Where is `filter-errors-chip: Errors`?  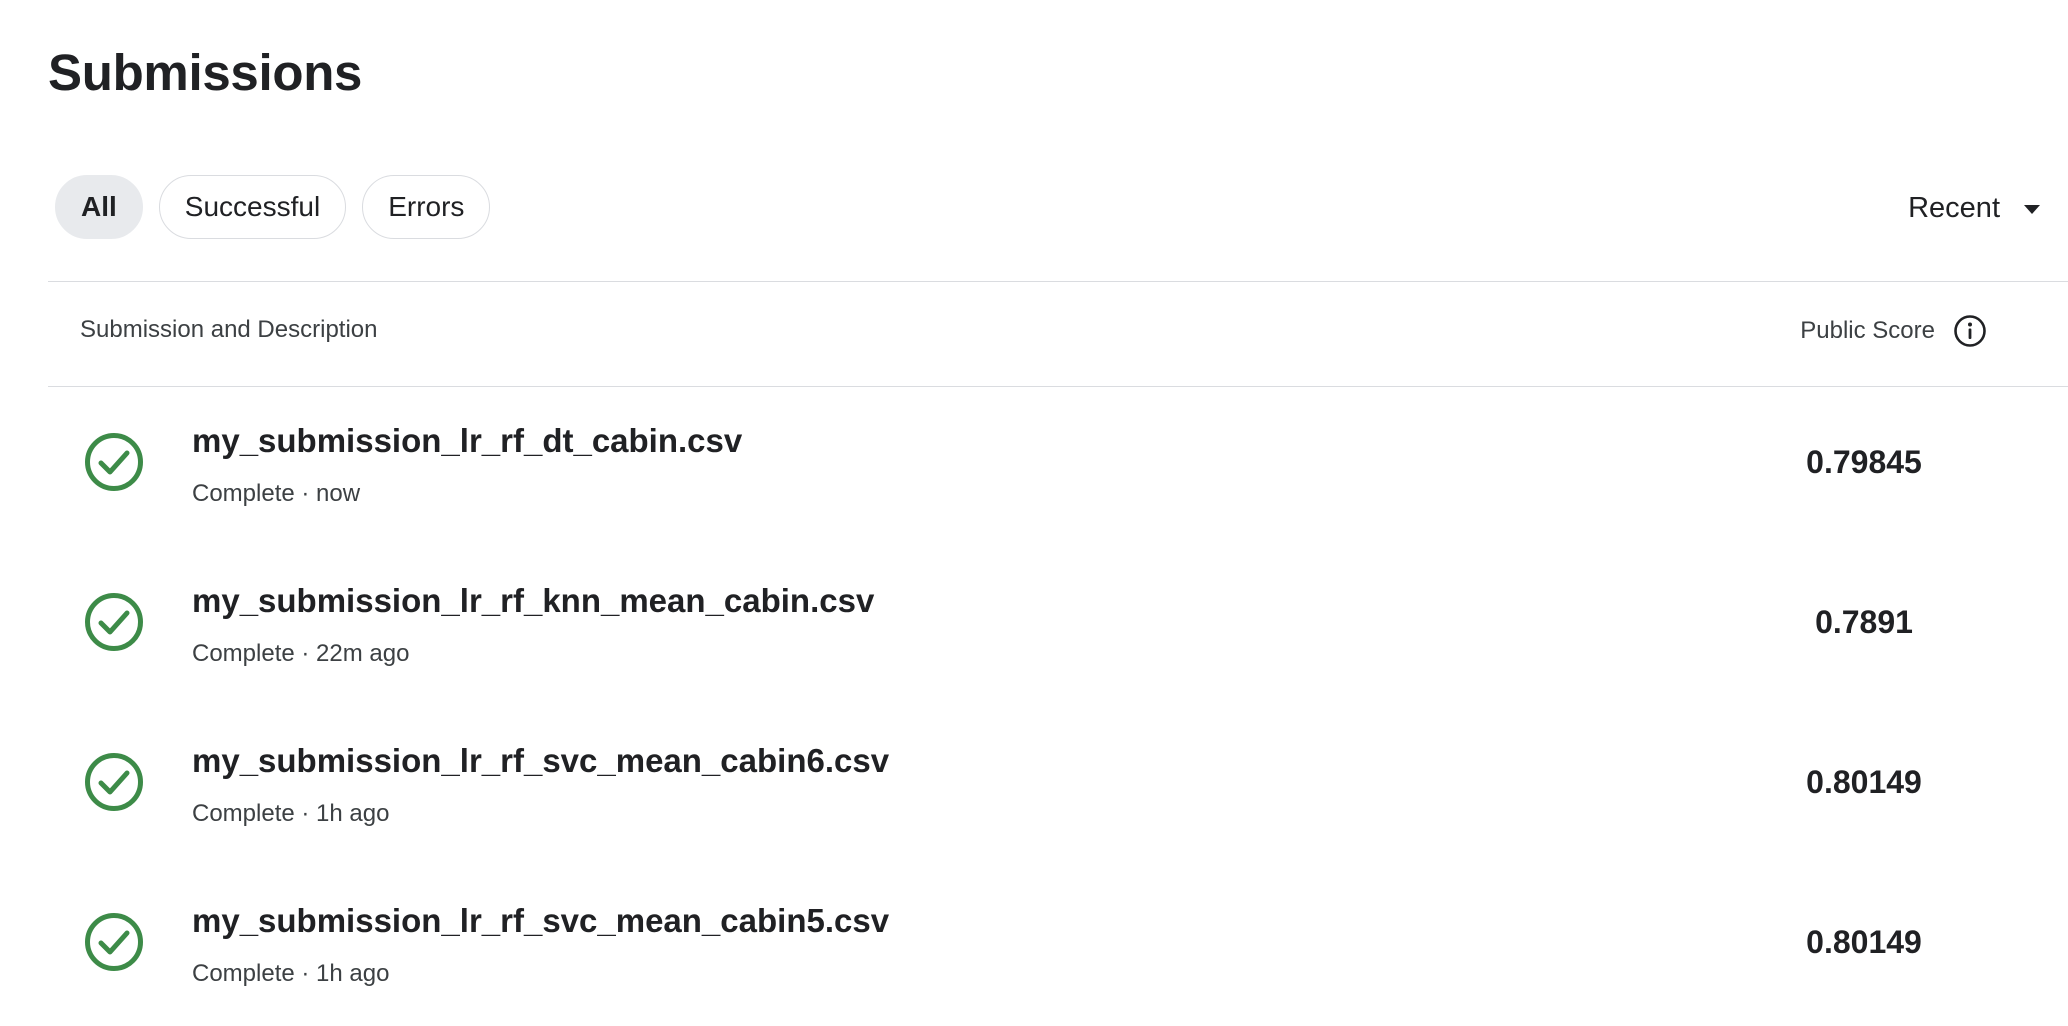 filter-errors-chip: Errors is located at coordinates (426, 207).